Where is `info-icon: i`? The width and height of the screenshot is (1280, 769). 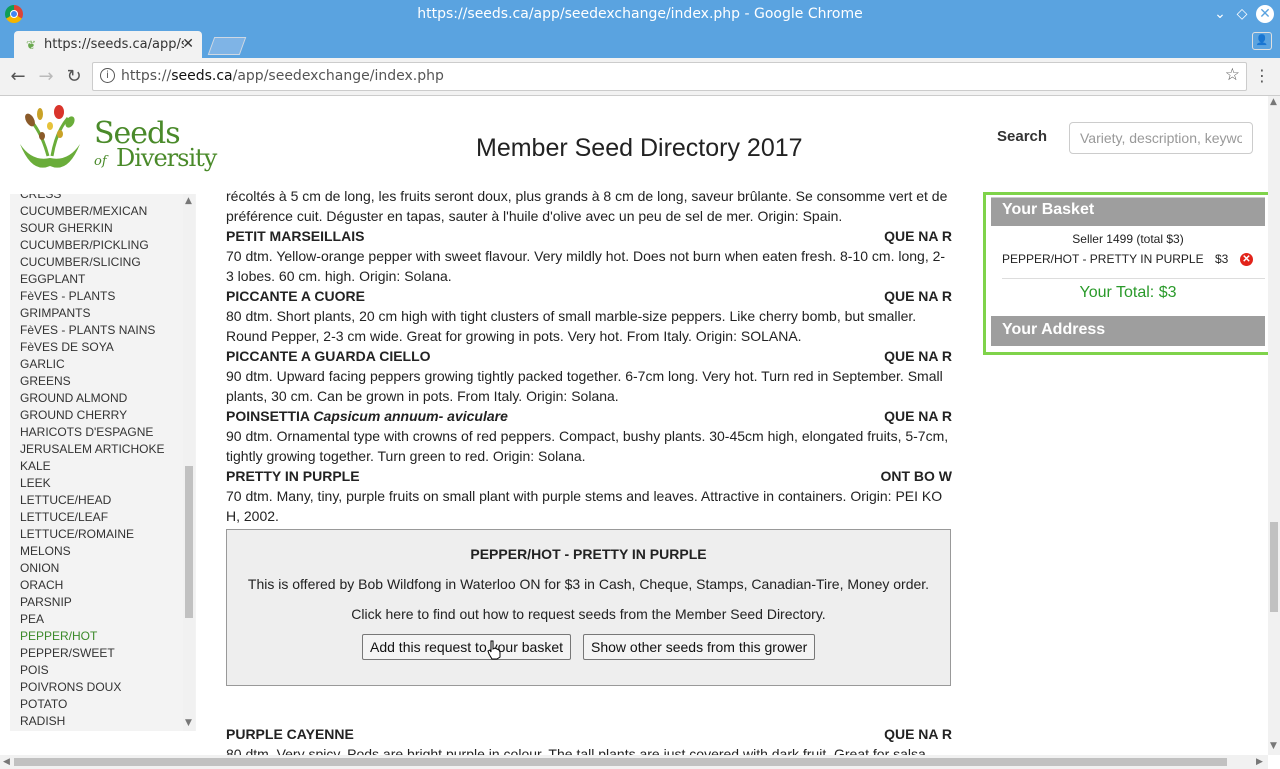
info-icon: i is located at coordinates (107, 75).